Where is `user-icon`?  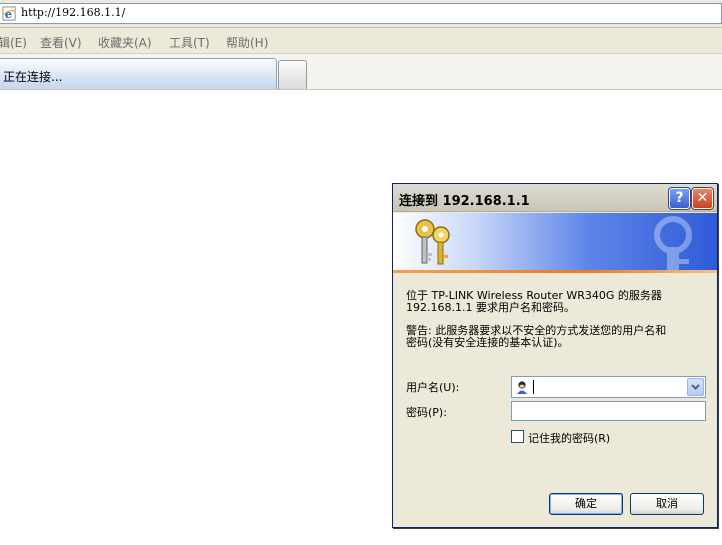 user-icon is located at coordinates (522, 387).